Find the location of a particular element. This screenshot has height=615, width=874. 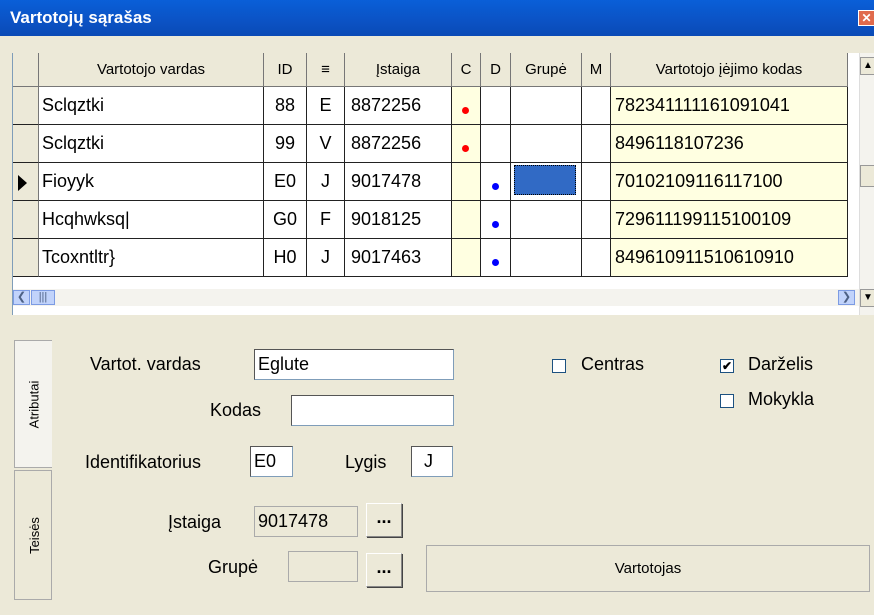

tab-rights-label: Teisės is located at coordinates (34, 535).